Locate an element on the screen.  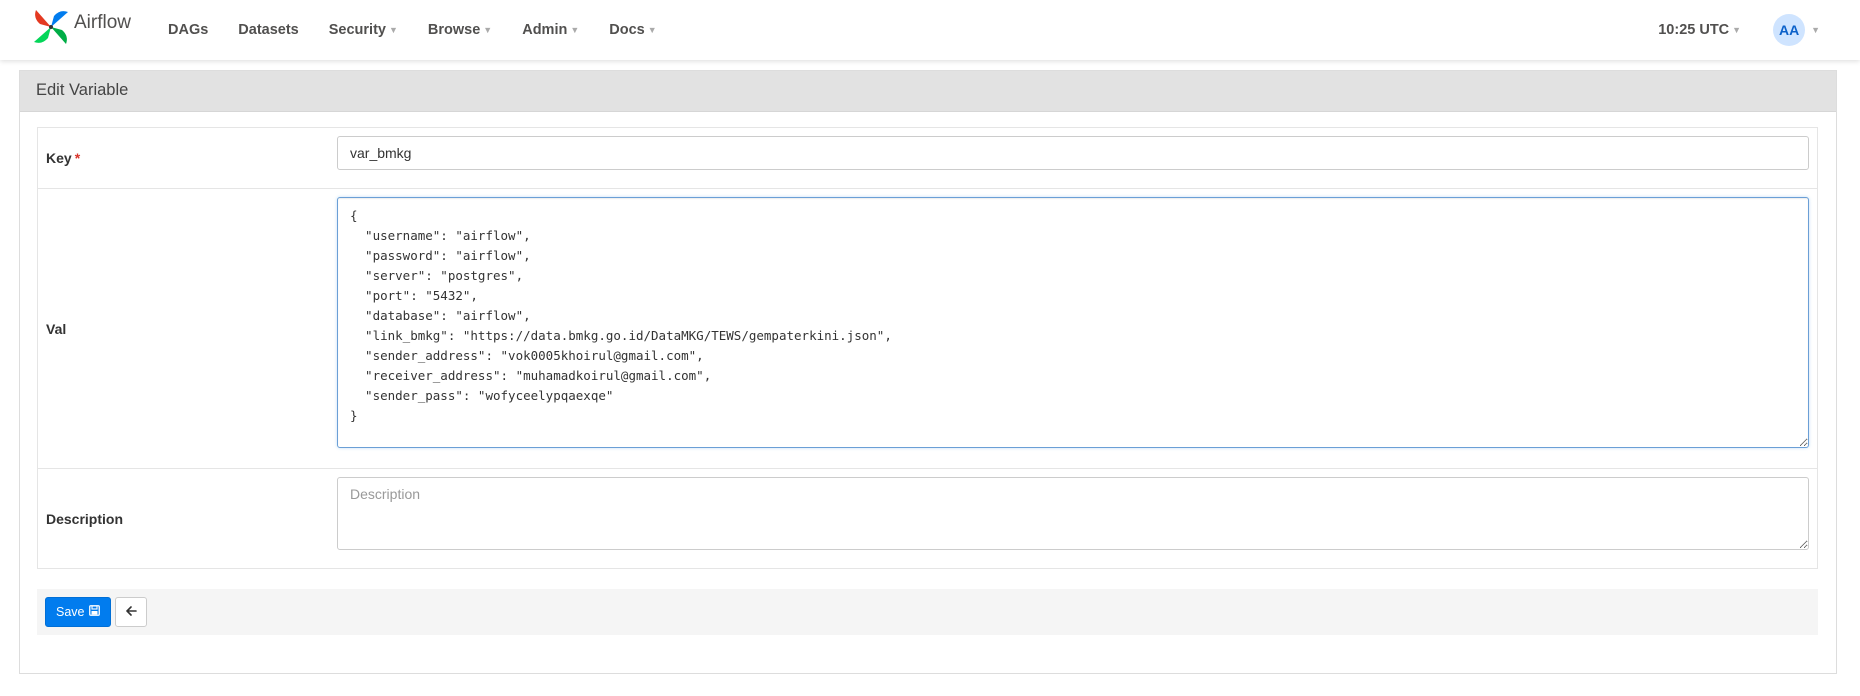
nav-docs: Docs ▼ is located at coordinates (632, 30).